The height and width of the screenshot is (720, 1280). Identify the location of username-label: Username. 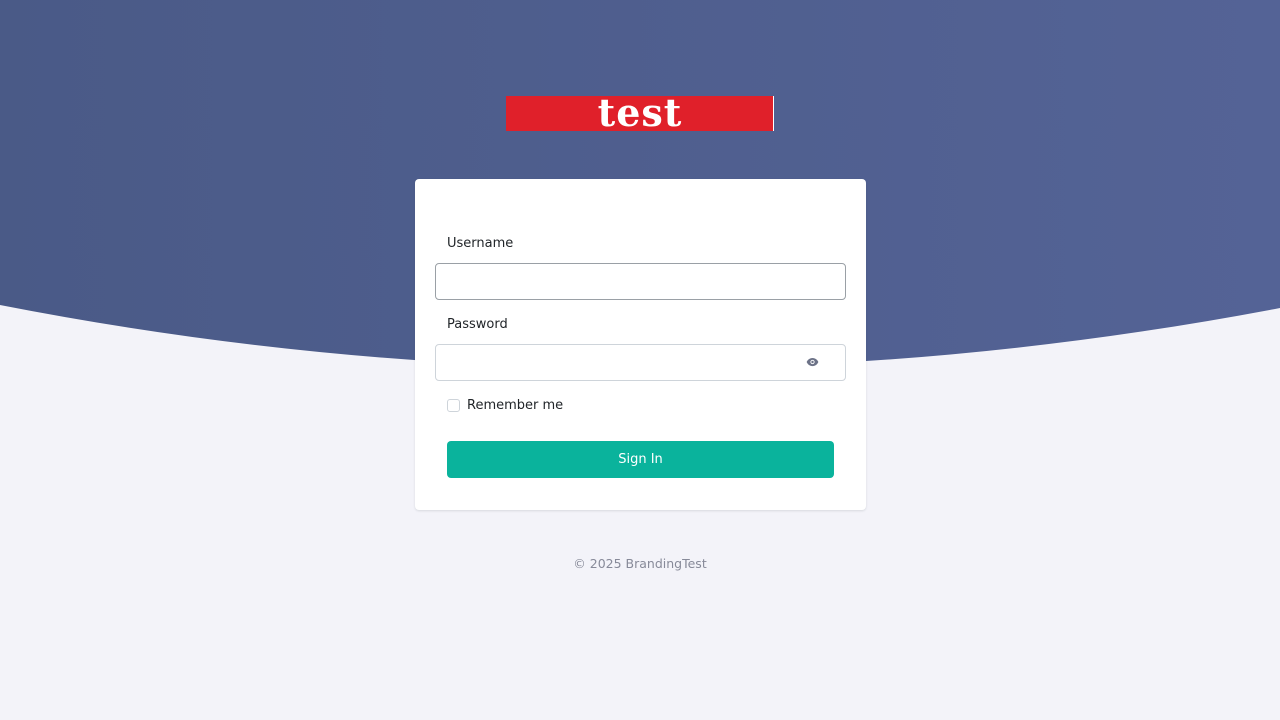
(480, 243).